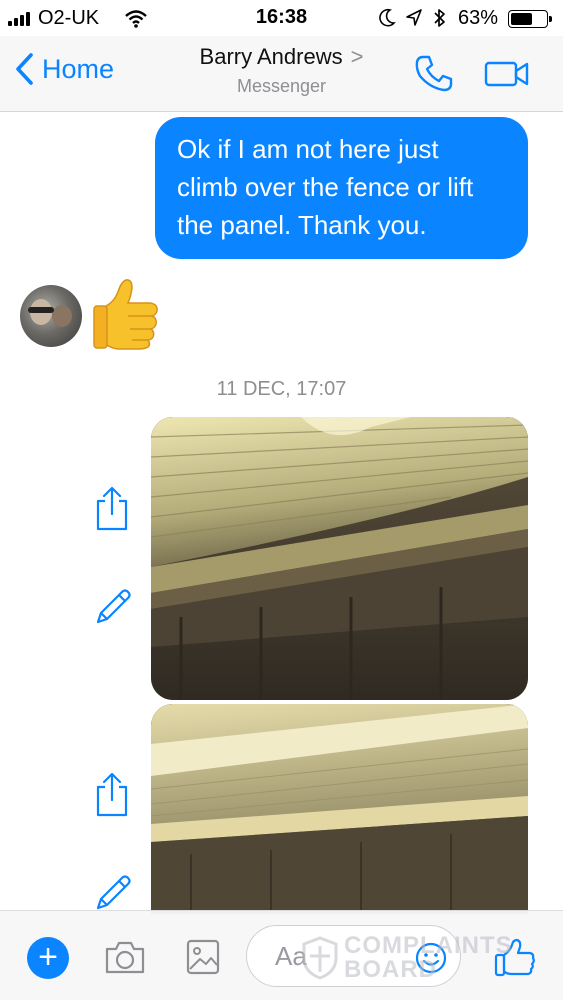 This screenshot has width=563, height=1000. I want to click on battery-percent: 63%, so click(478, 18).